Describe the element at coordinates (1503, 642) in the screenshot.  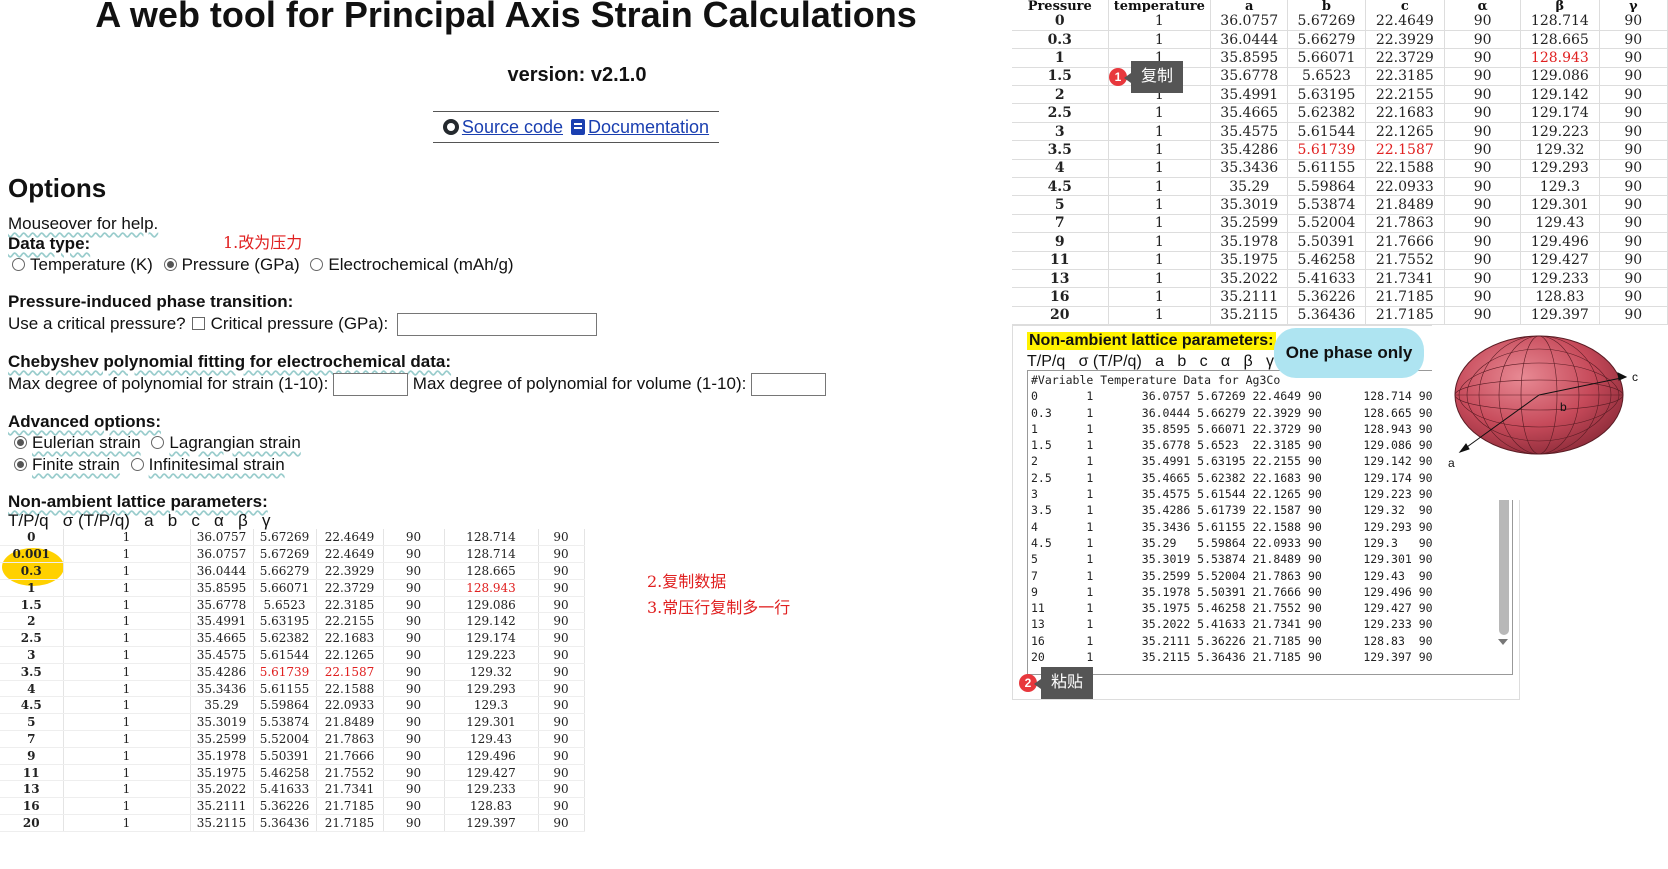
I see `scroll-down-arrow-icon` at that location.